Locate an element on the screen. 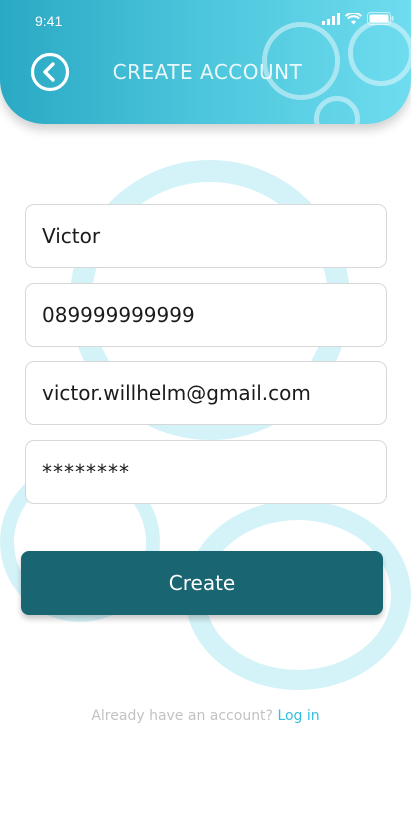 This screenshot has width=411, height=823. login-prompt-text: Already have an account? is located at coordinates (182, 716).